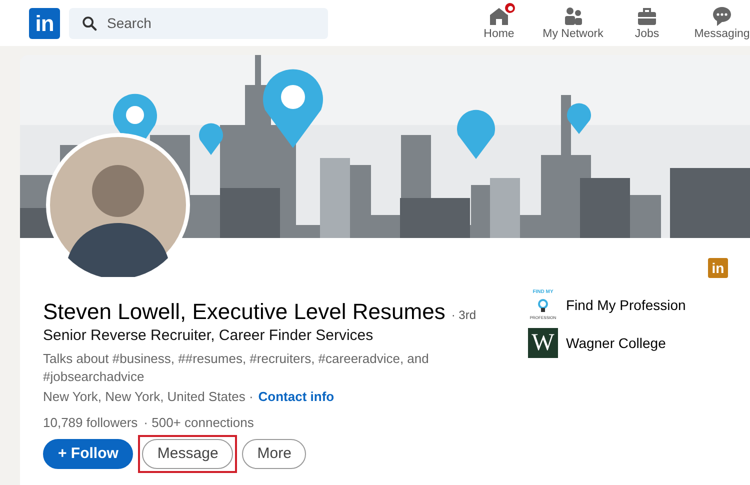 The height and width of the screenshot is (485, 750). I want to click on premium-badge: in, so click(718, 268).